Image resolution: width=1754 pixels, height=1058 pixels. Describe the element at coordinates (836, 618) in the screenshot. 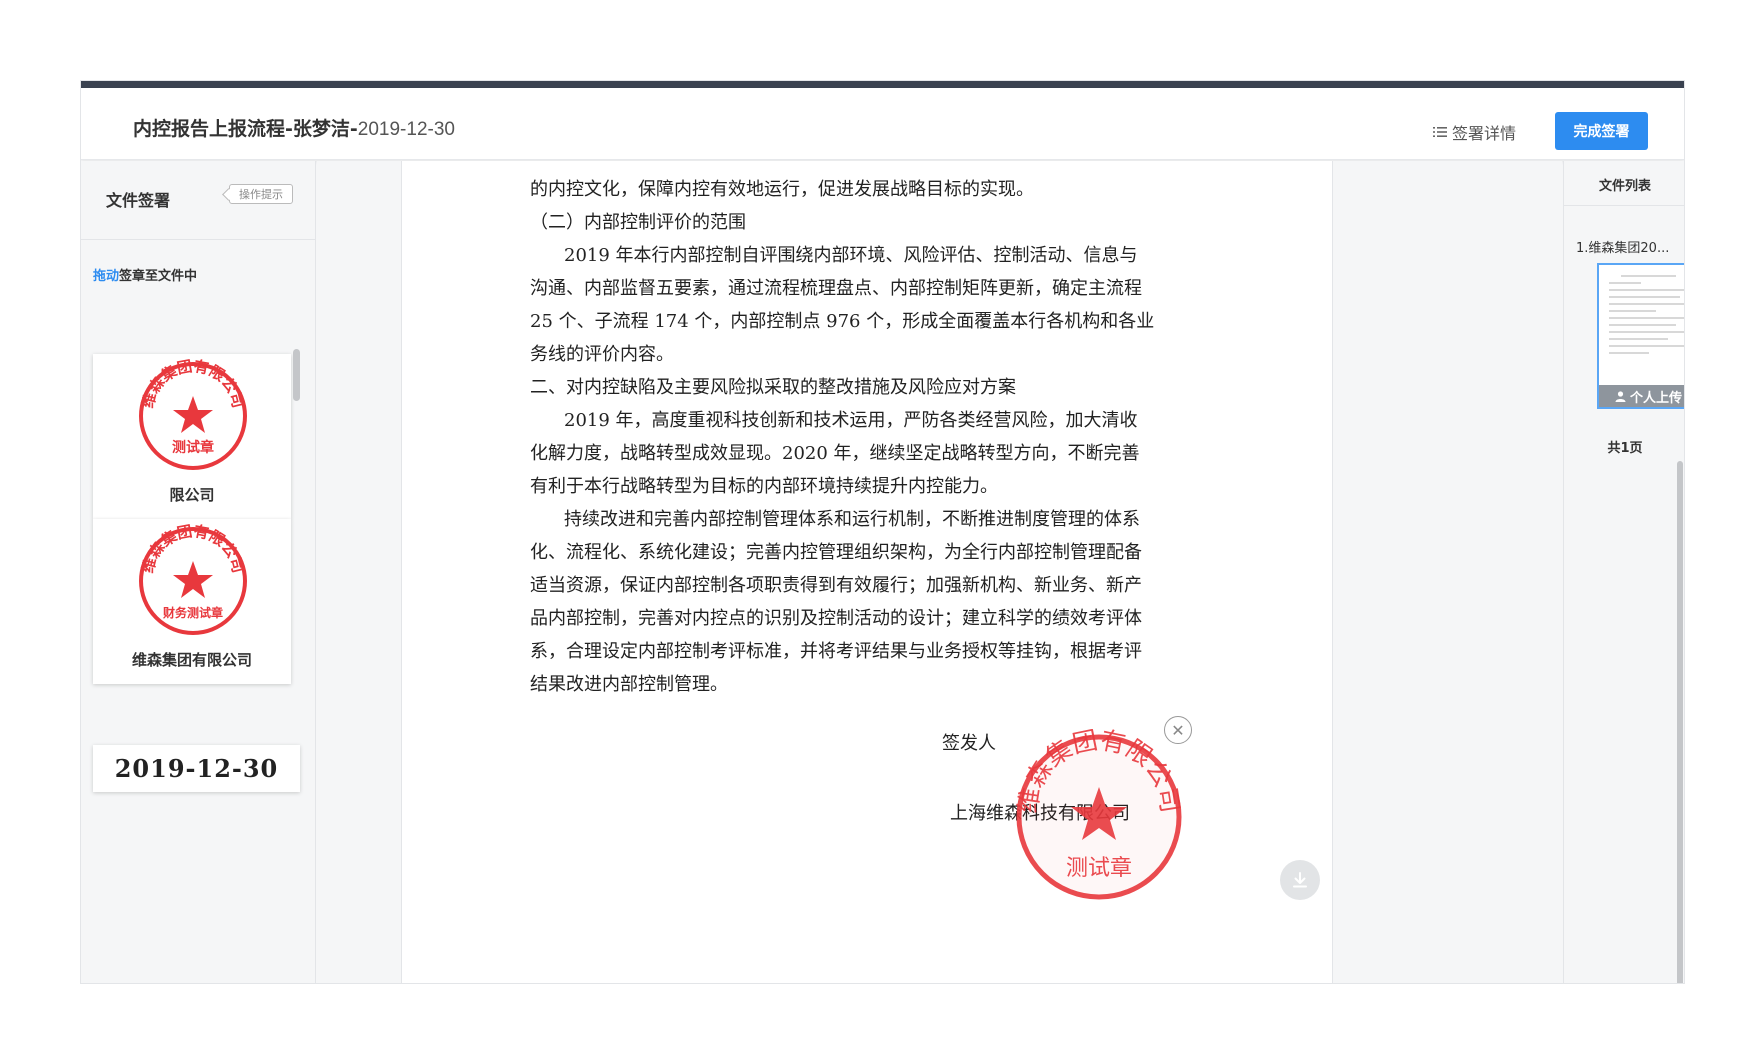

I see `doc-line: 品内部控制，完善对内控点的识别及控制活动的设计；建立科学的绩效考评体` at that location.